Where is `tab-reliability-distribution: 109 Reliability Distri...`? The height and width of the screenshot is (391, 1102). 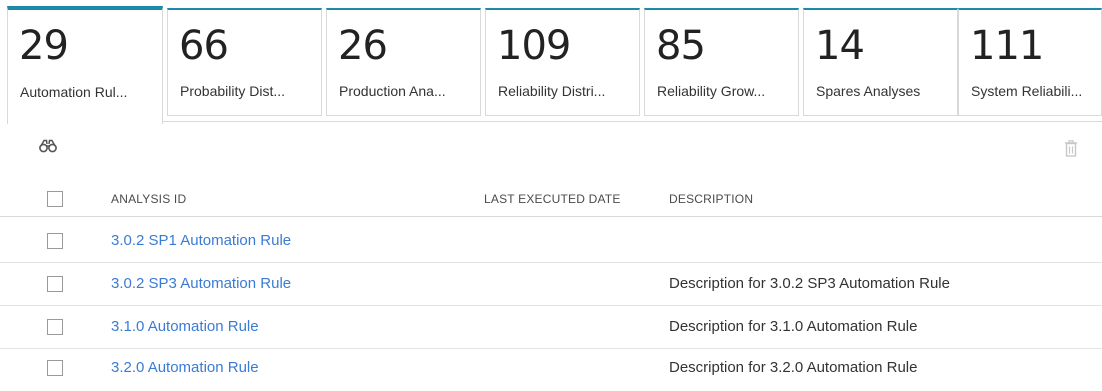 tab-reliability-distribution: 109 Reliability Distri... is located at coordinates (562, 62).